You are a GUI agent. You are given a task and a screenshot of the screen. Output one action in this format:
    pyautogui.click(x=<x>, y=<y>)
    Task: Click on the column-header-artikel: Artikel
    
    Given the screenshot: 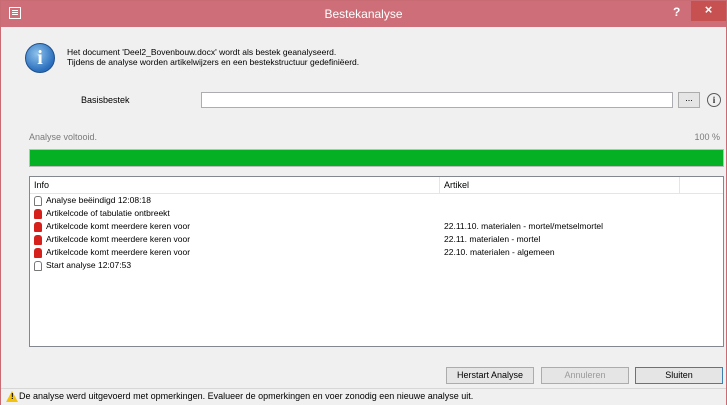 What is the action you would take?
    pyautogui.click(x=560, y=185)
    